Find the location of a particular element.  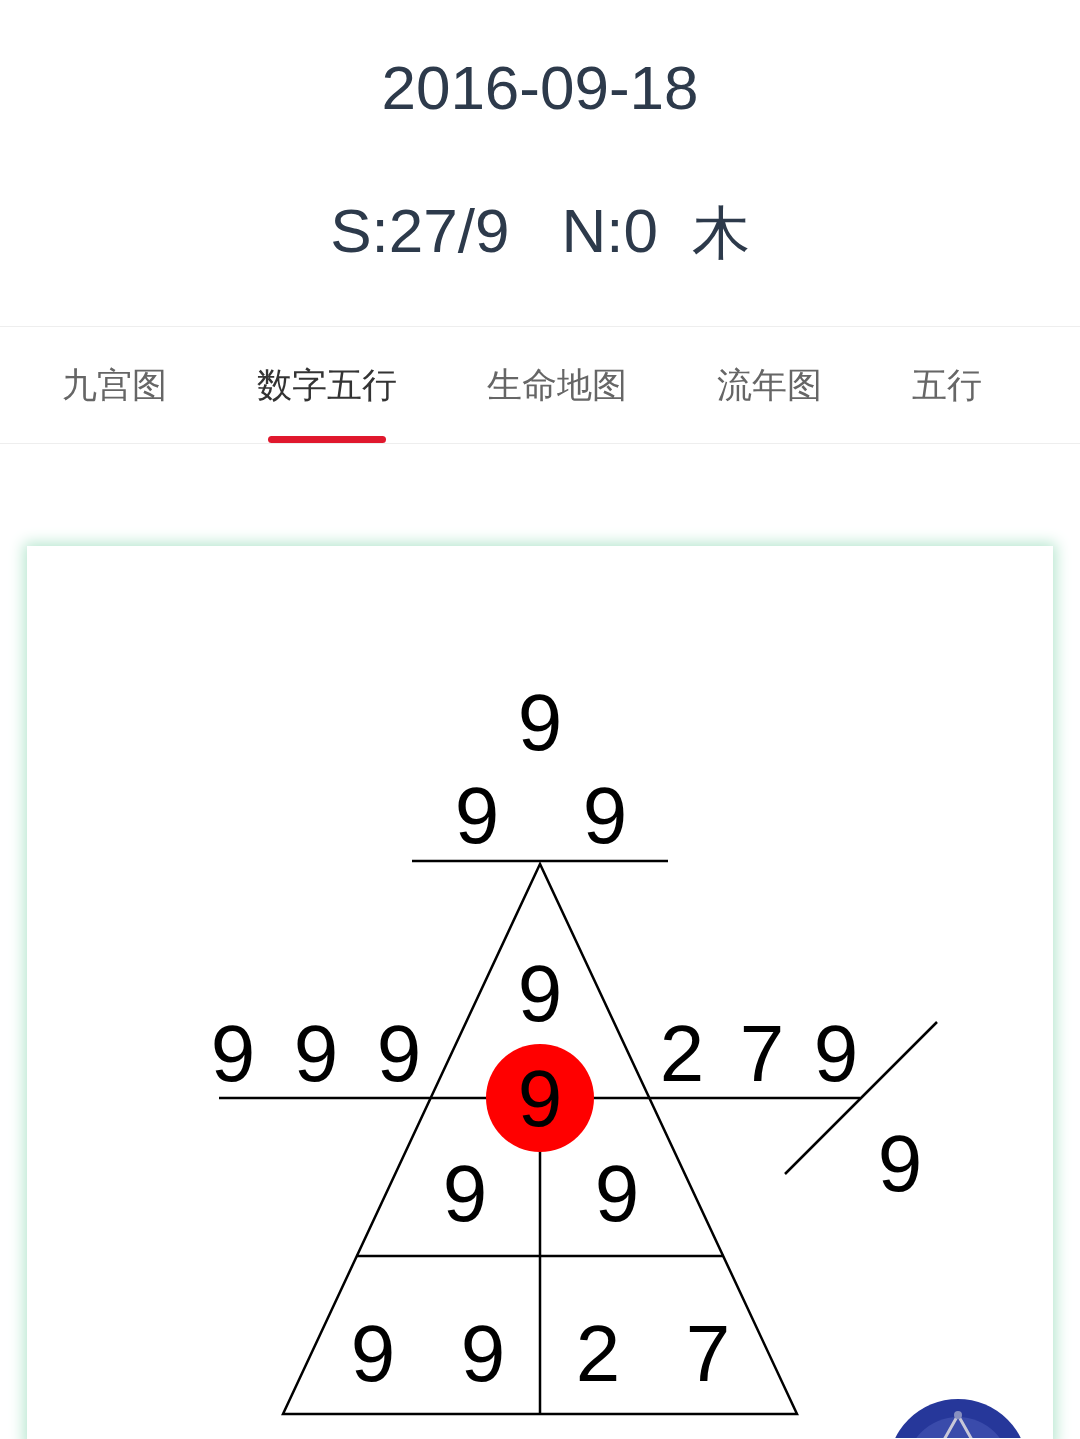

summary-text: S:27/9 is located at coordinates (420, 231).